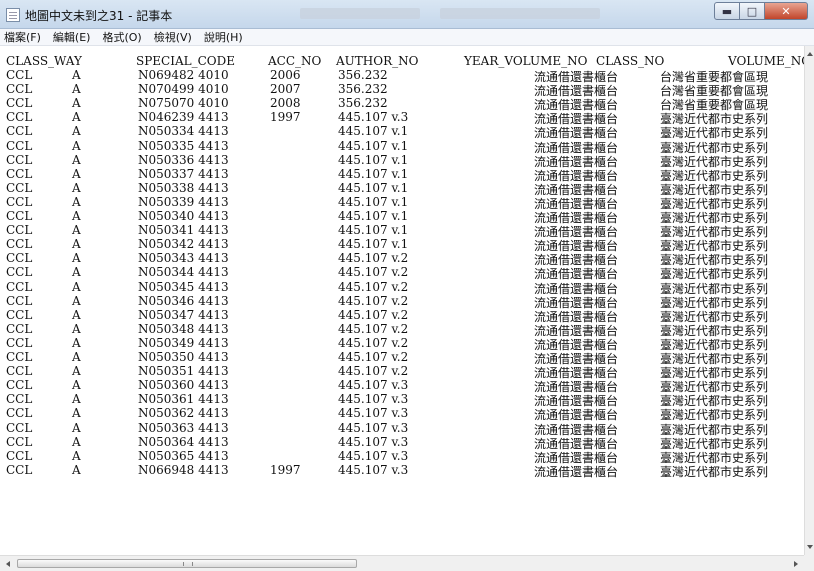 This screenshot has width=814, height=571. What do you see at coordinates (183, 328) in the screenshot?
I see `row-field: N050348 4413` at bounding box center [183, 328].